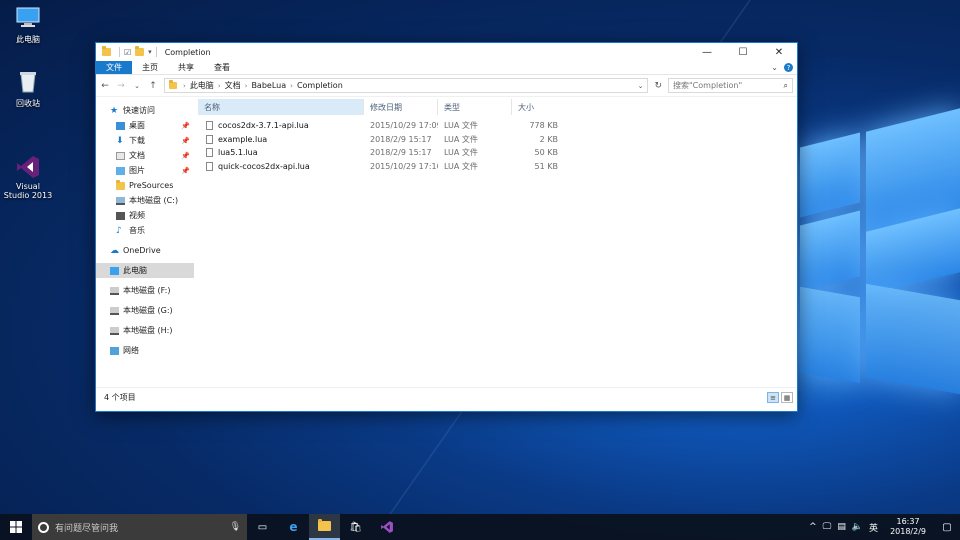  I want to click on nav-item-quick-access: ★ 快速访问, so click(145, 110).